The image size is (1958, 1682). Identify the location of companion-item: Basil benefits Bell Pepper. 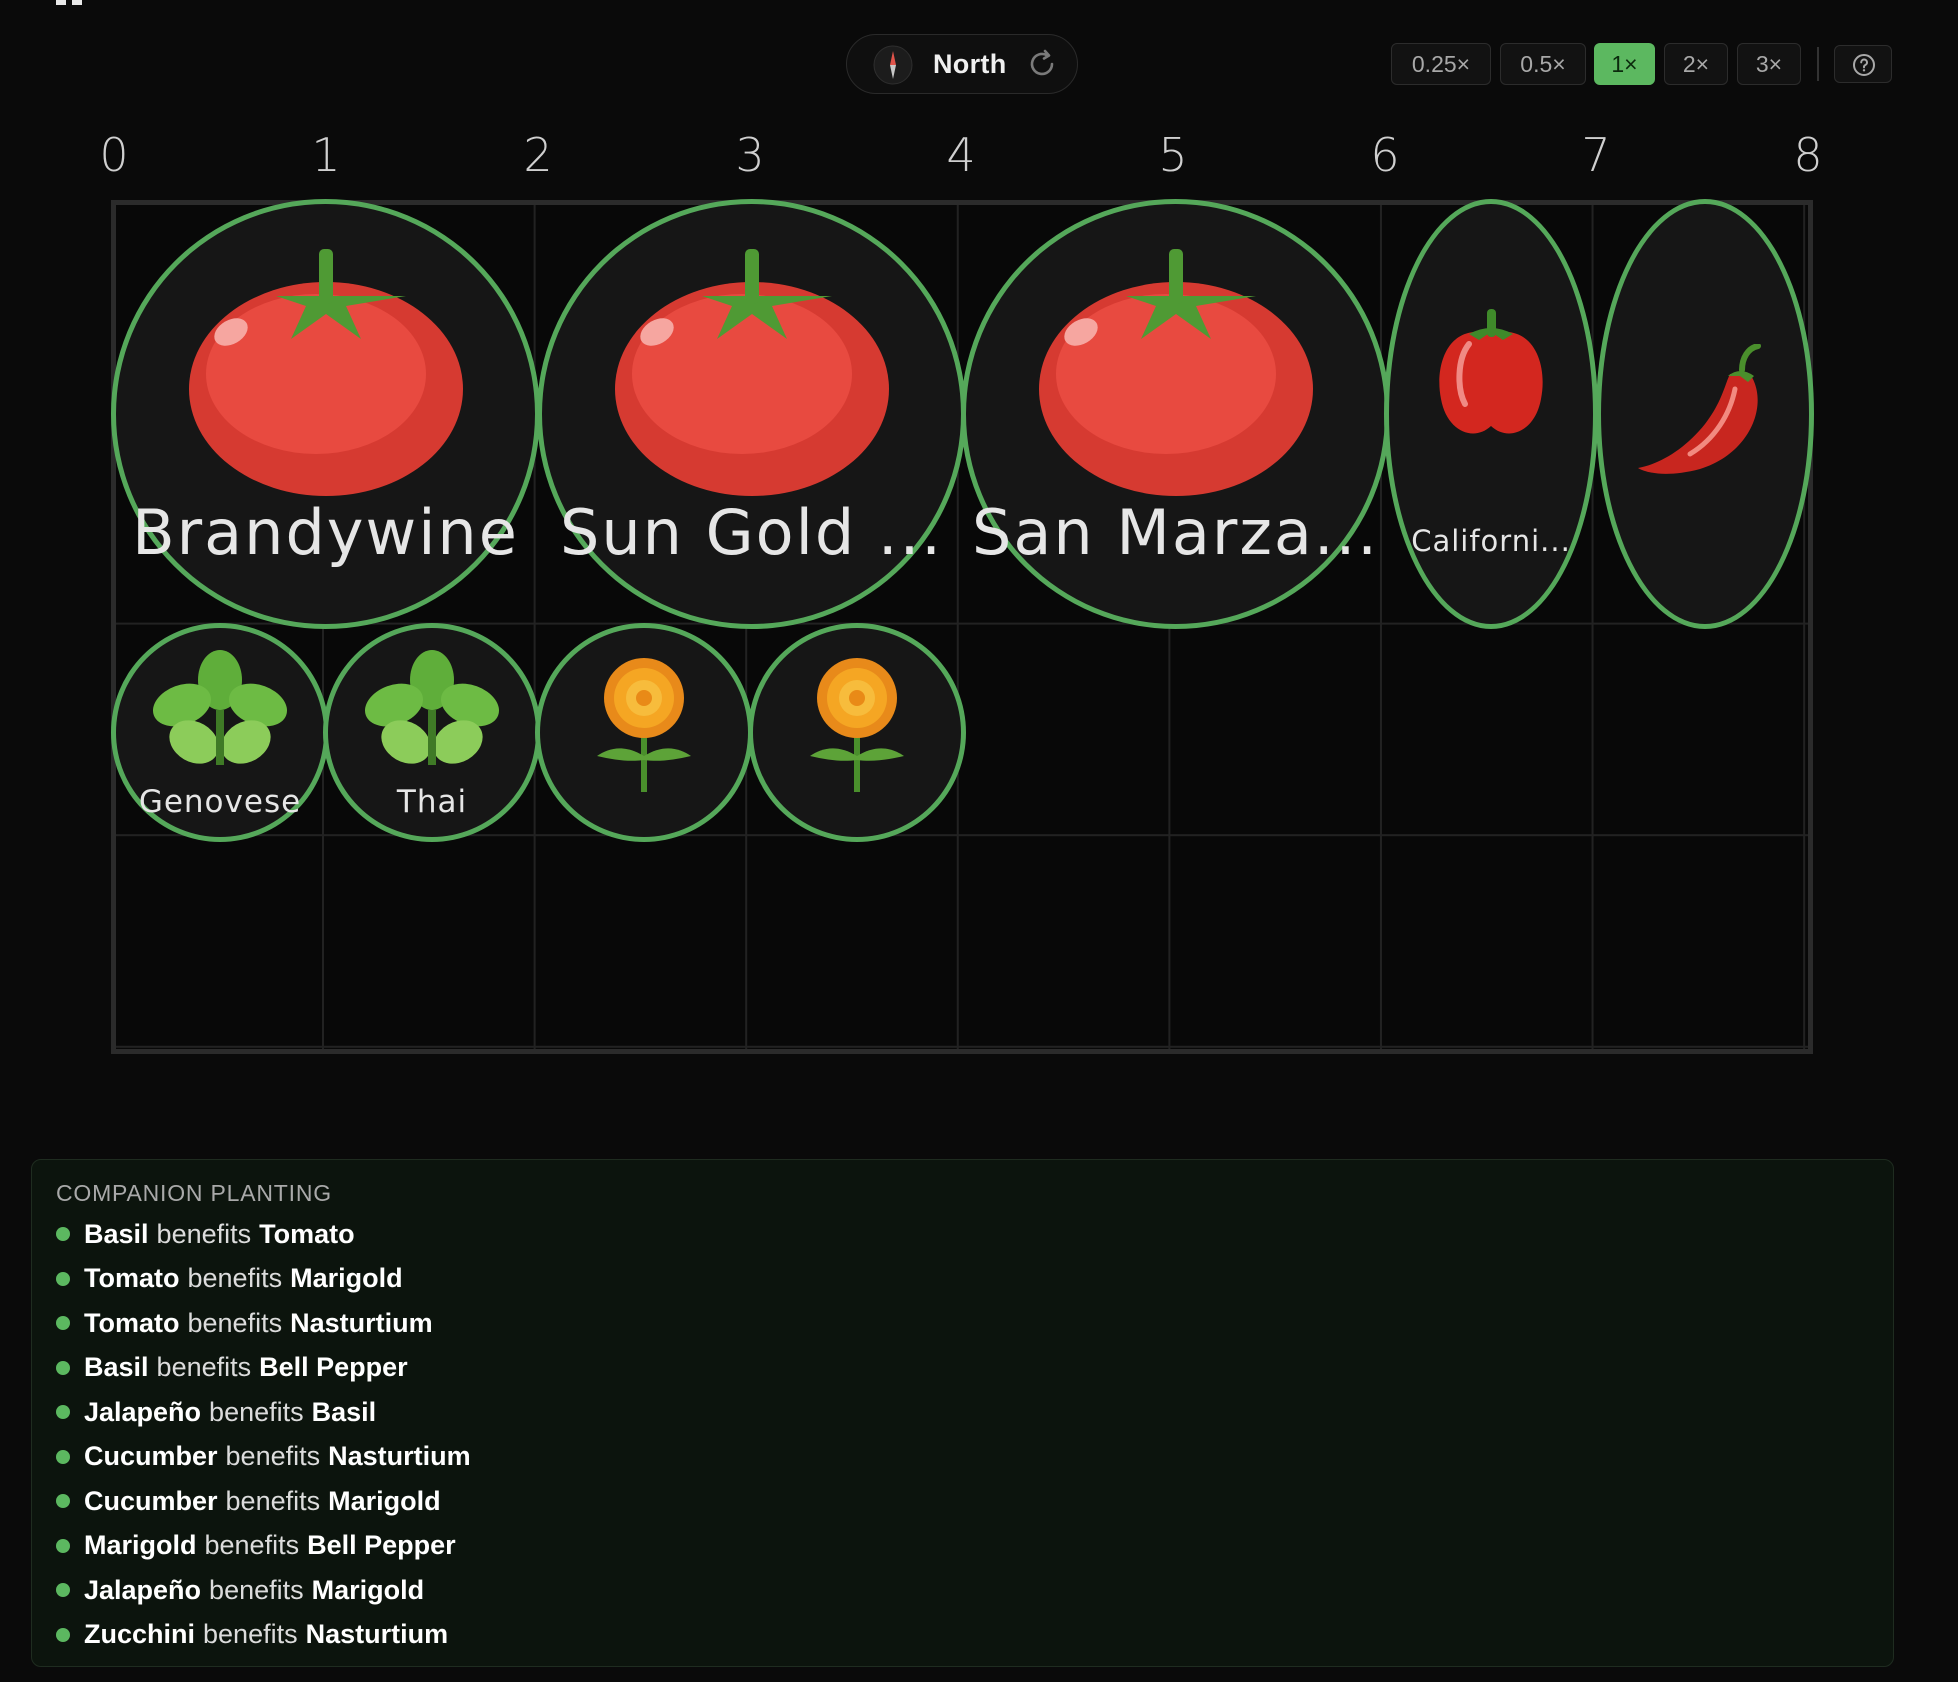
(263, 1368).